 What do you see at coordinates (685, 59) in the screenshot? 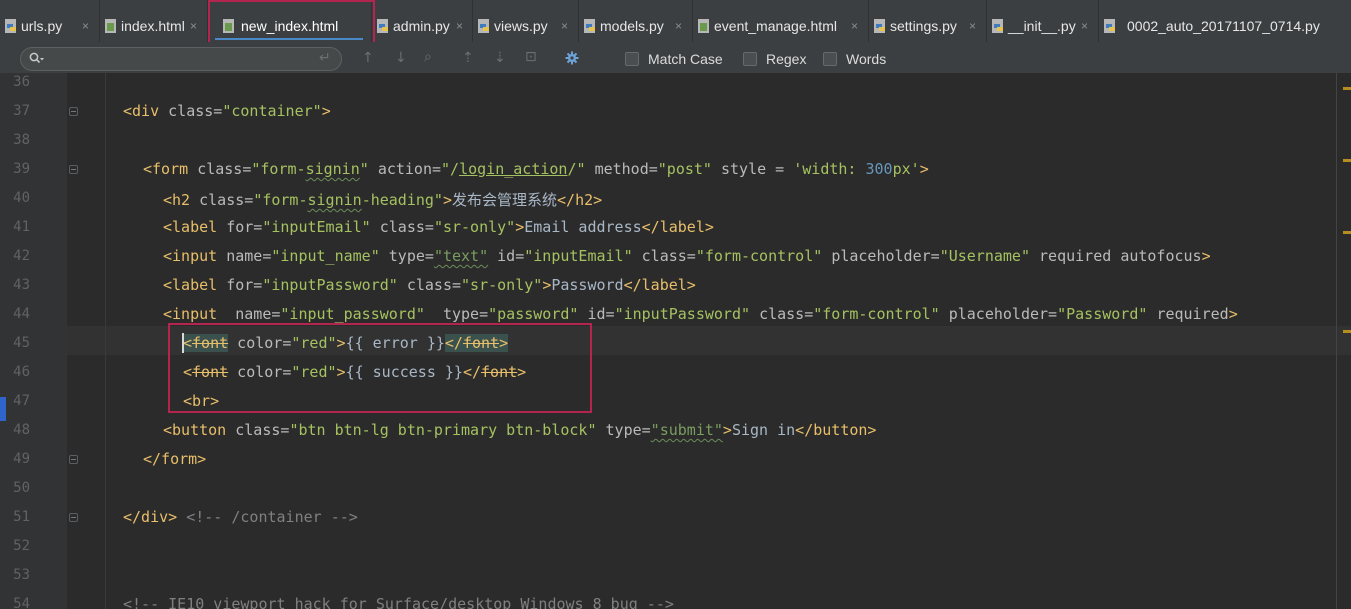
I see `match-case-label: Match Case` at bounding box center [685, 59].